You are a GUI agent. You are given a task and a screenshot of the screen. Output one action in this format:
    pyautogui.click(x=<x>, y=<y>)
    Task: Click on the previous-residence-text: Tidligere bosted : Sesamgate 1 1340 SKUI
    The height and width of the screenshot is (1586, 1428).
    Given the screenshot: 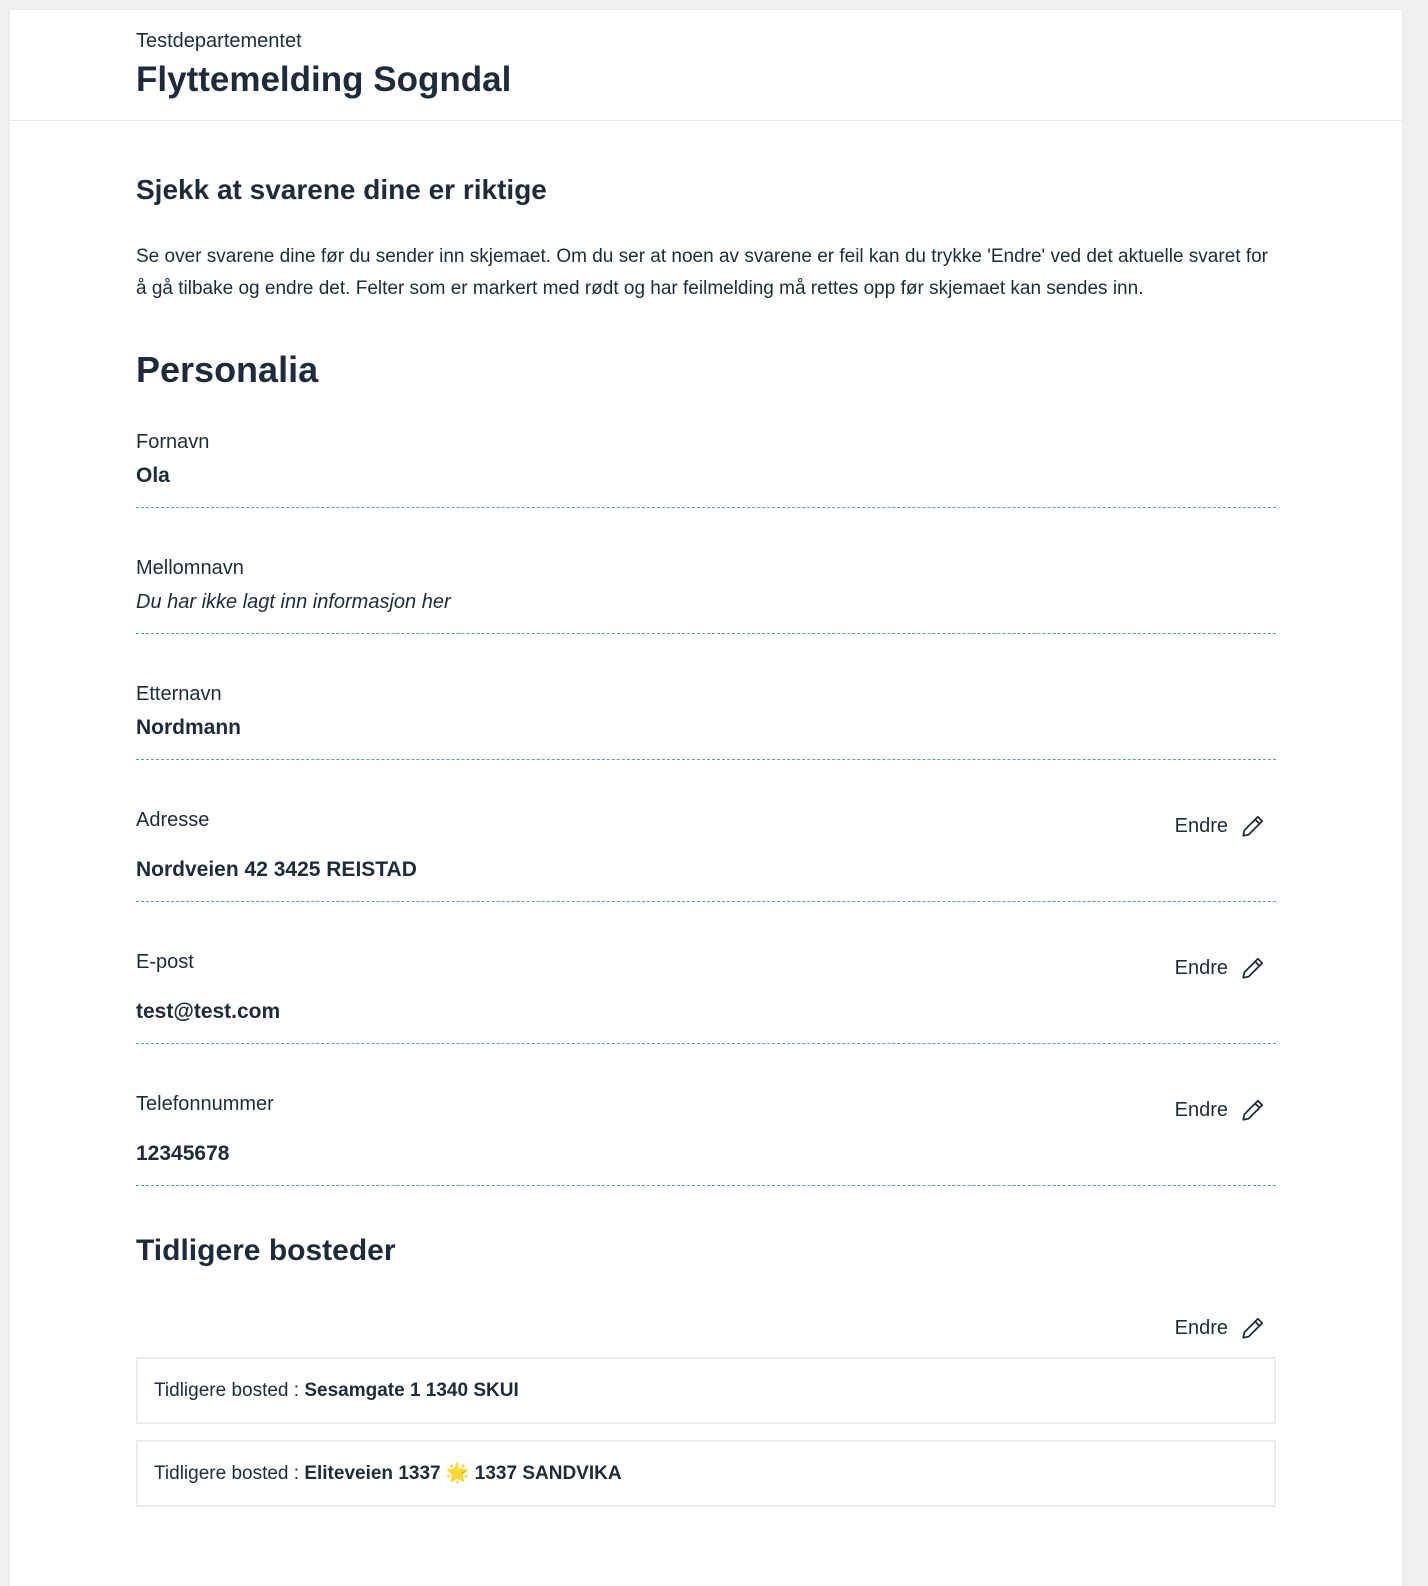 What is the action you would take?
    pyautogui.click(x=336, y=1391)
    